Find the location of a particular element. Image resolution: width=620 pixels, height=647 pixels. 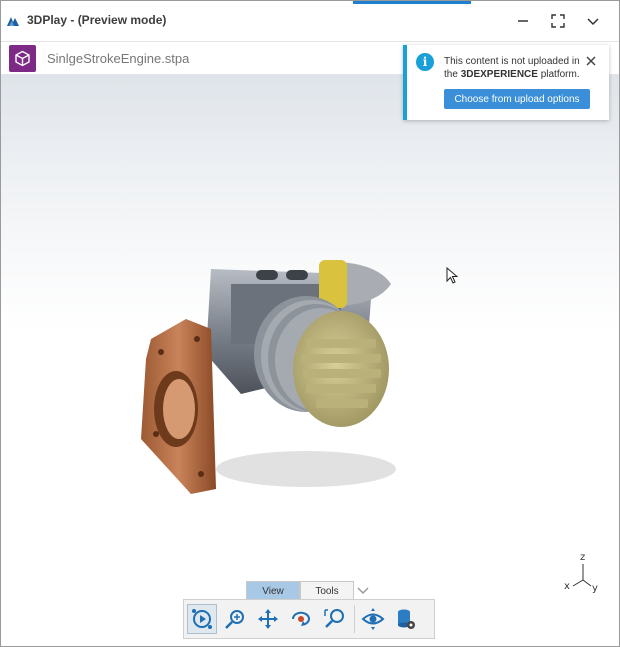

data-settings-button is located at coordinates (406, 619).